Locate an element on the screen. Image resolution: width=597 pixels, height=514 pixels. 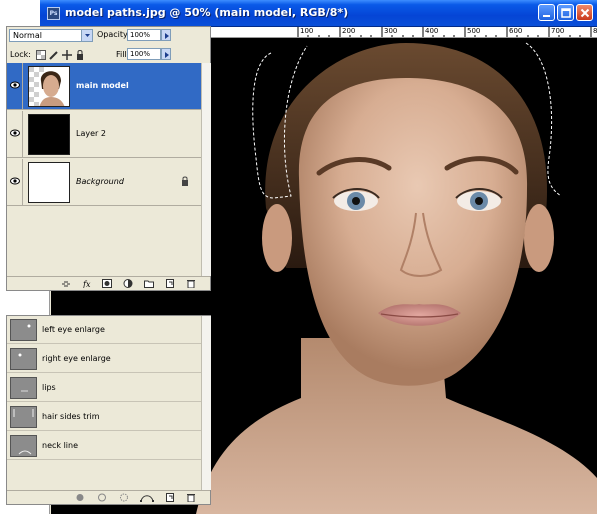
photoshop-doc-icon: Ps is located at coordinates (53, 13).